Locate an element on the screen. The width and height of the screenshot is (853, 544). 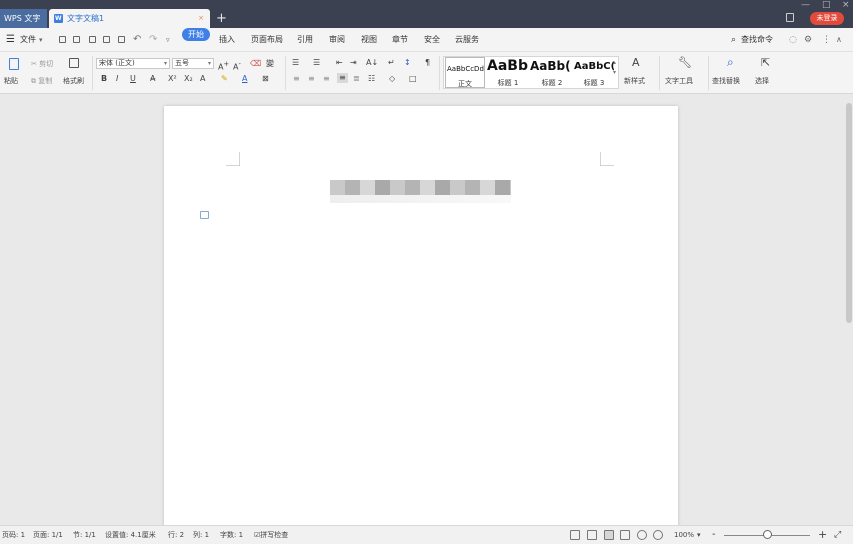
login-button: 未登录 is located at coordinates (827, 18).